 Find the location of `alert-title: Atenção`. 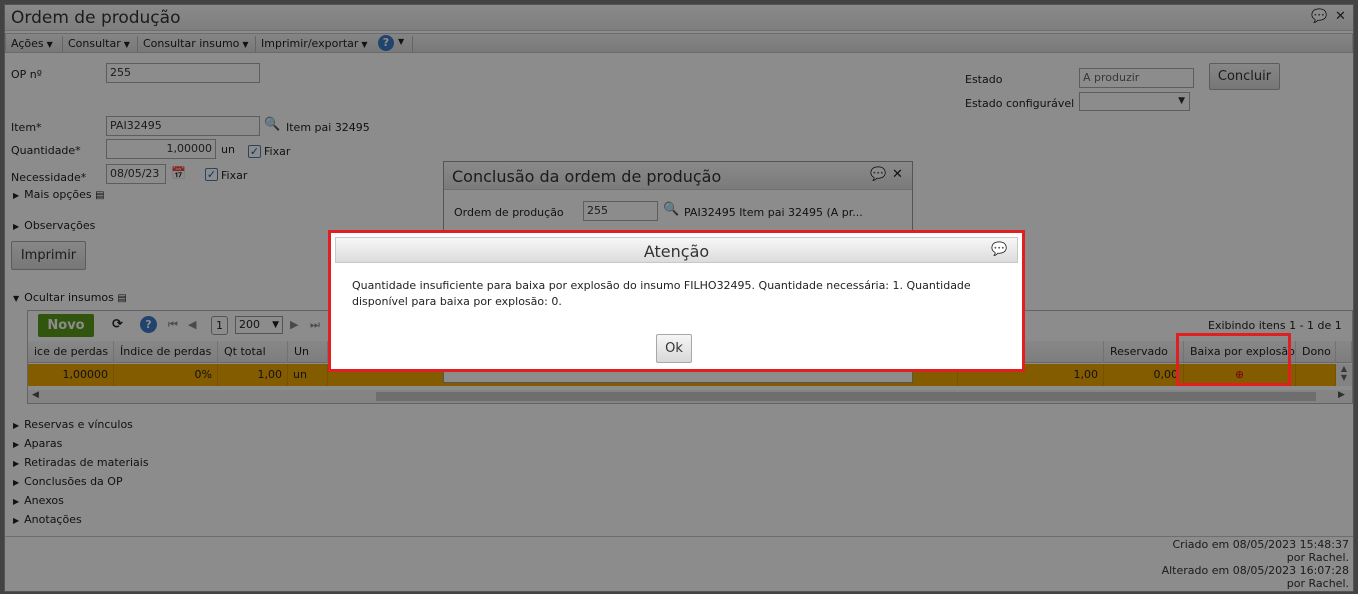

alert-title: Atenção is located at coordinates (676, 251).